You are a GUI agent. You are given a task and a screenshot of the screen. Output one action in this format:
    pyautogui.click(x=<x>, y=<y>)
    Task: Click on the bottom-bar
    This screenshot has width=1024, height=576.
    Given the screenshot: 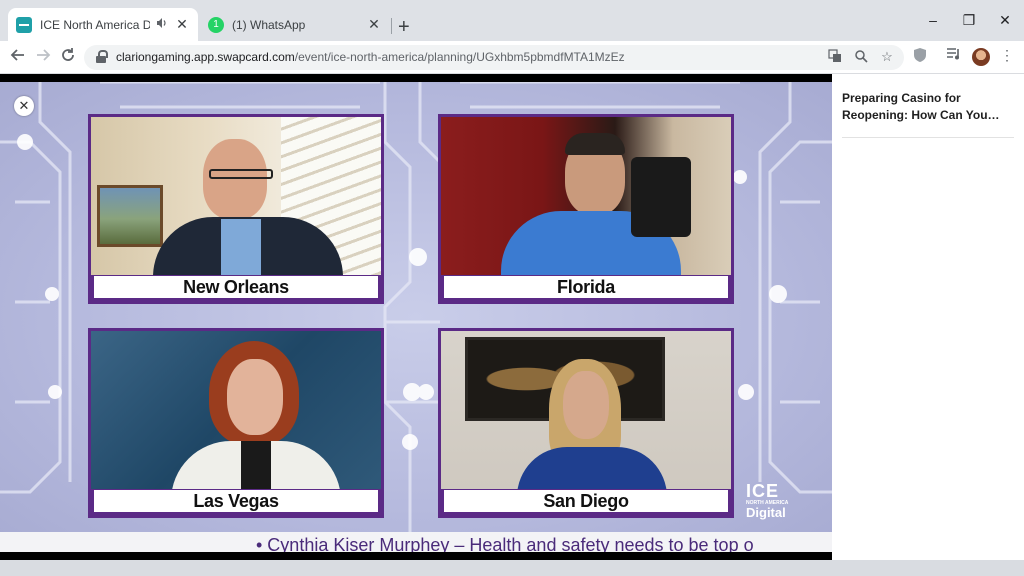 What is the action you would take?
    pyautogui.click(x=512, y=568)
    